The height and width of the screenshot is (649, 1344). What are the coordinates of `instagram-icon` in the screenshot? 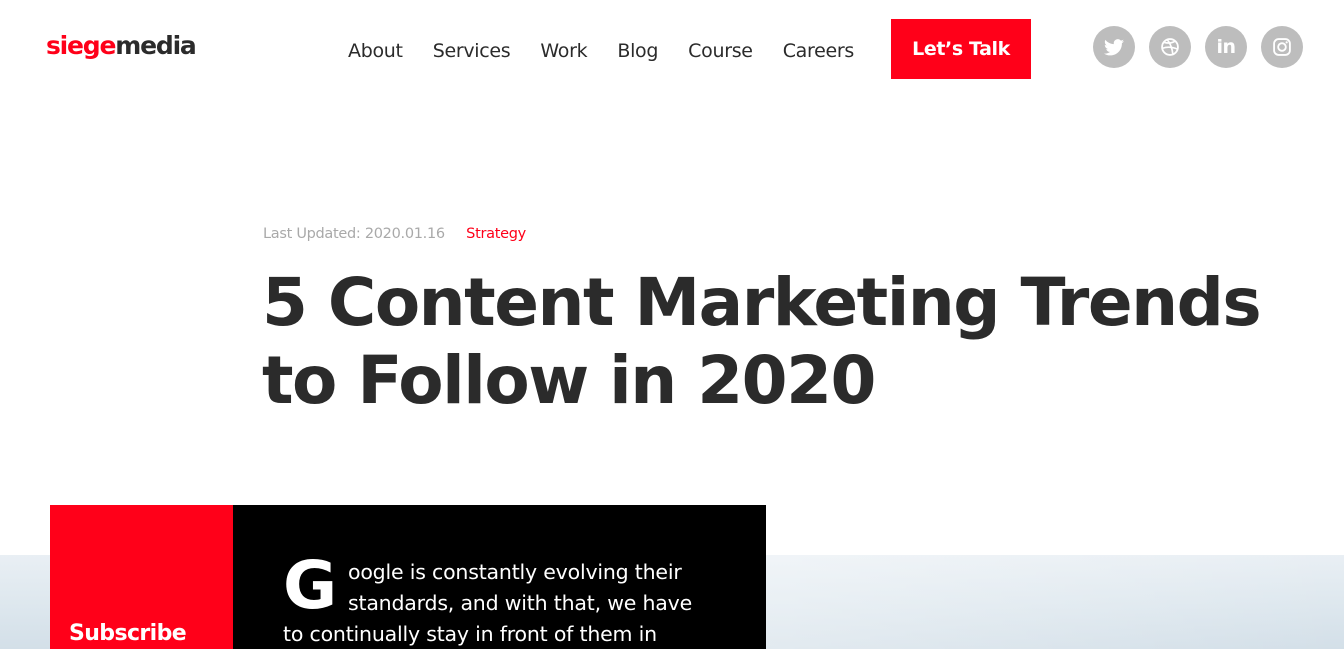 It's located at (1282, 47).